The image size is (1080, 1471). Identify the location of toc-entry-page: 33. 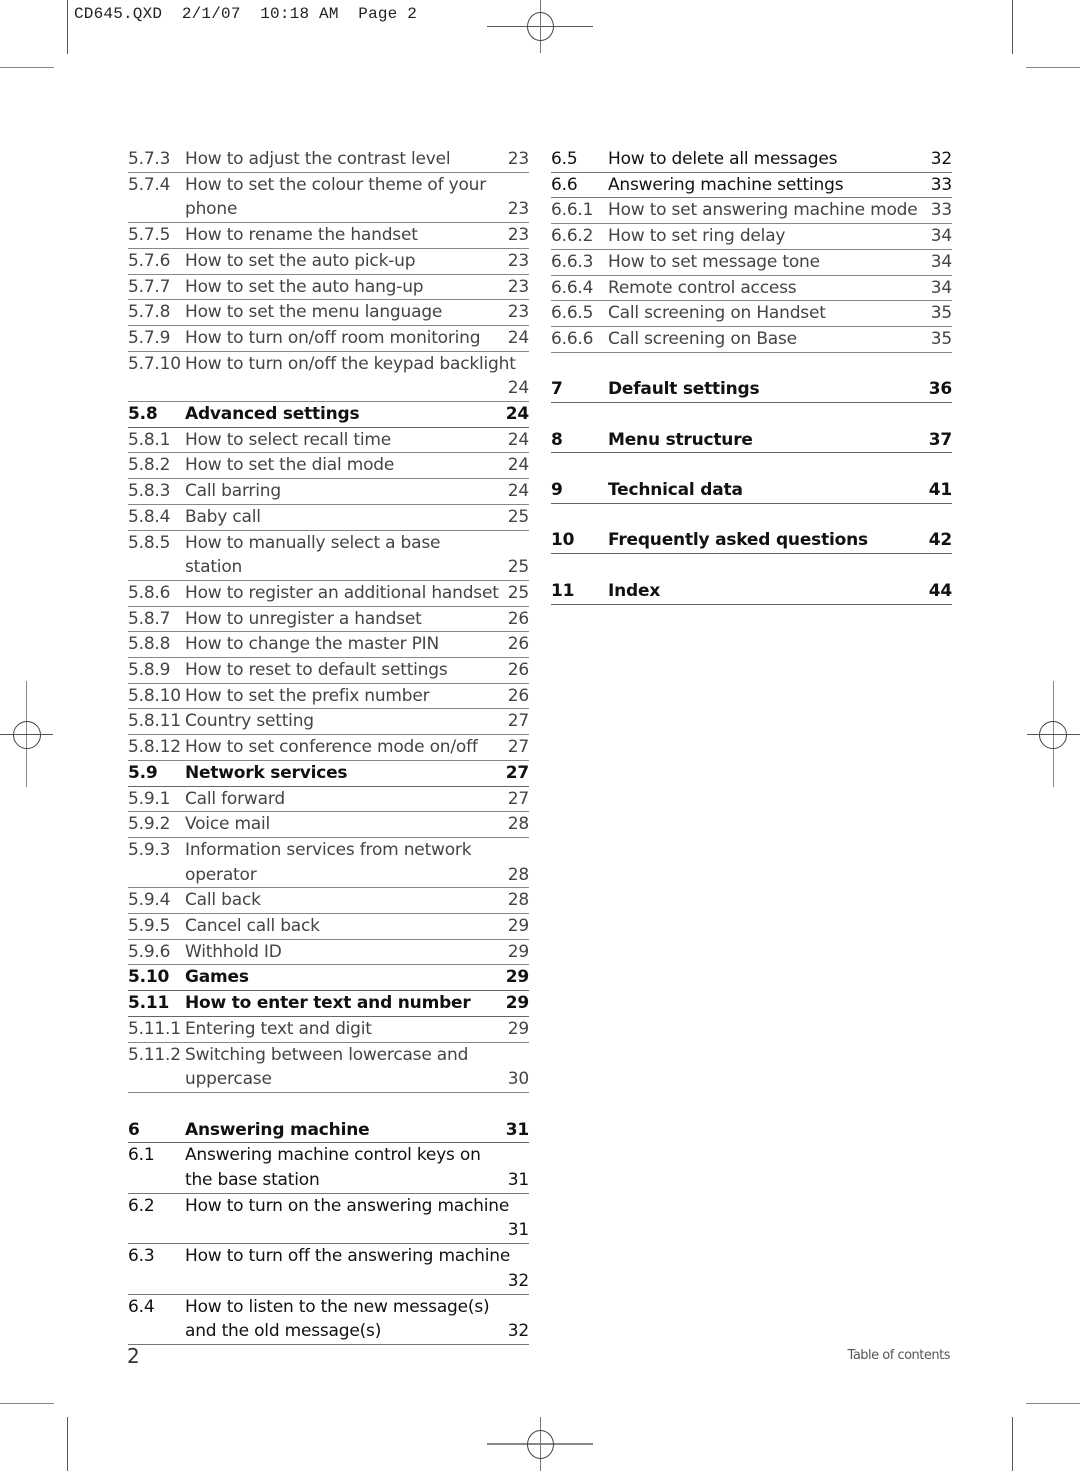
(941, 184).